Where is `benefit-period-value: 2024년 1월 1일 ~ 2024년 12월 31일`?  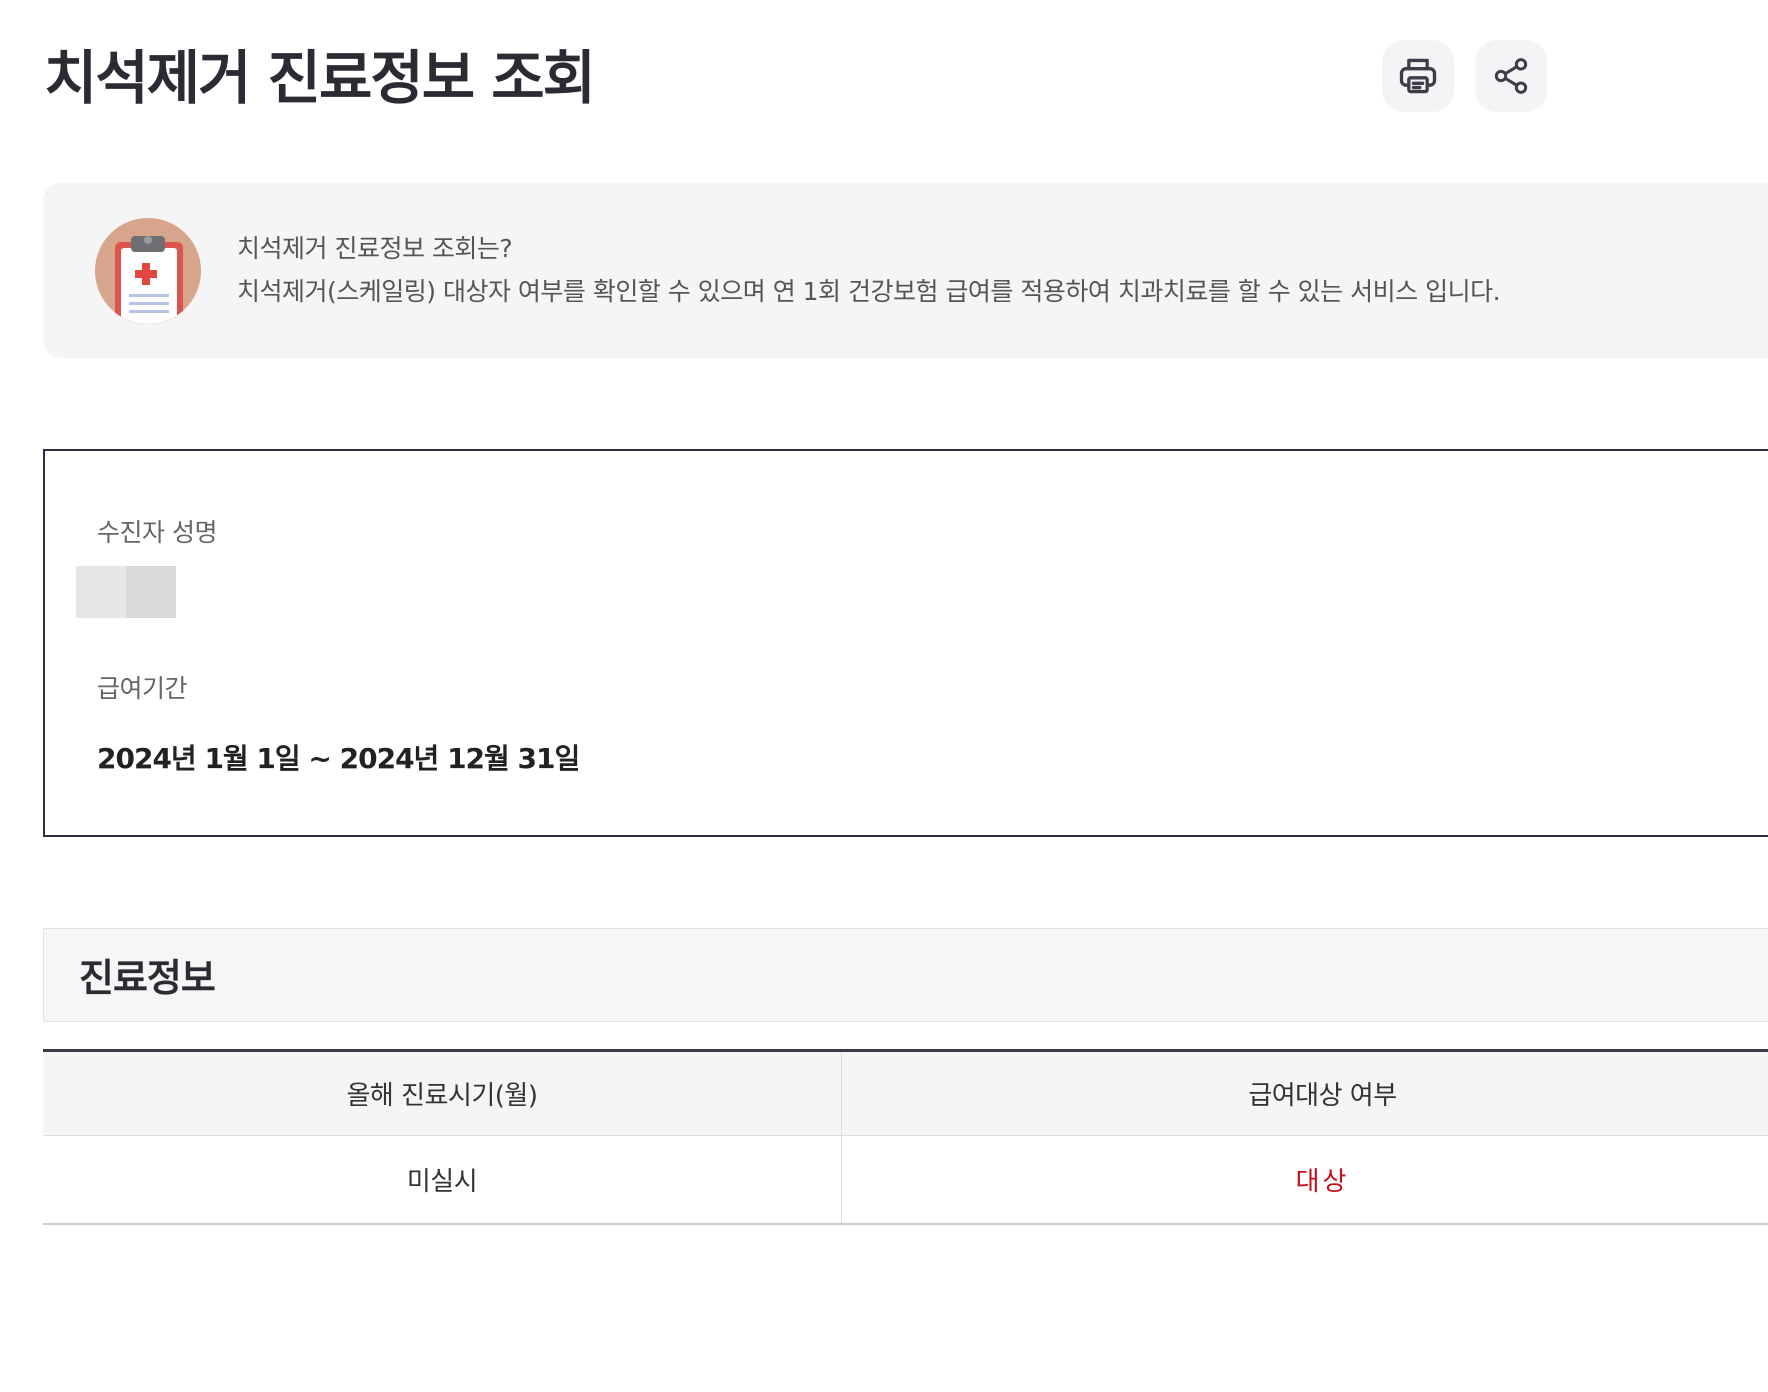 benefit-period-value: 2024년 1월 1일 ~ 2024년 12월 31일 is located at coordinates (338, 758).